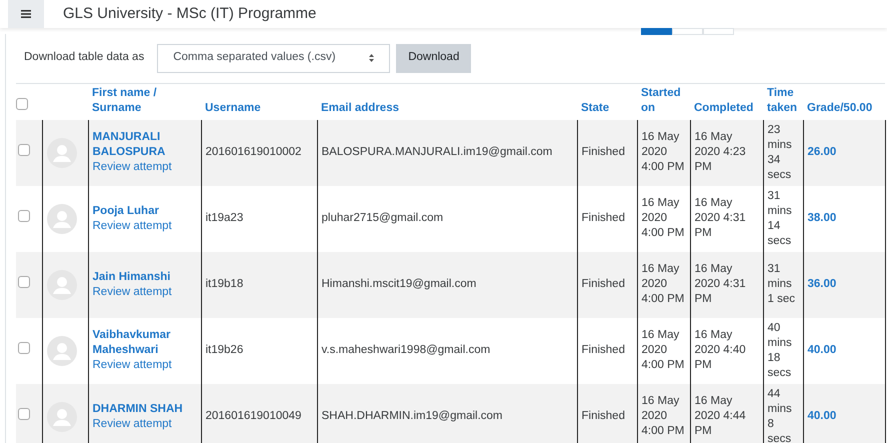 The height and width of the screenshot is (443, 887). I want to click on table-cell: it19b26, so click(225, 350).